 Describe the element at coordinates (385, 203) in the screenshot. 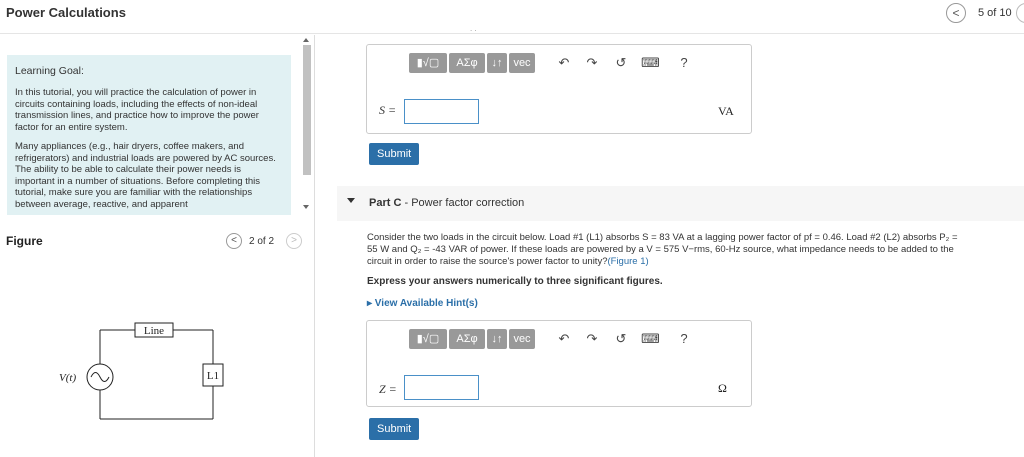

I see `part-c-name: Part C` at that location.